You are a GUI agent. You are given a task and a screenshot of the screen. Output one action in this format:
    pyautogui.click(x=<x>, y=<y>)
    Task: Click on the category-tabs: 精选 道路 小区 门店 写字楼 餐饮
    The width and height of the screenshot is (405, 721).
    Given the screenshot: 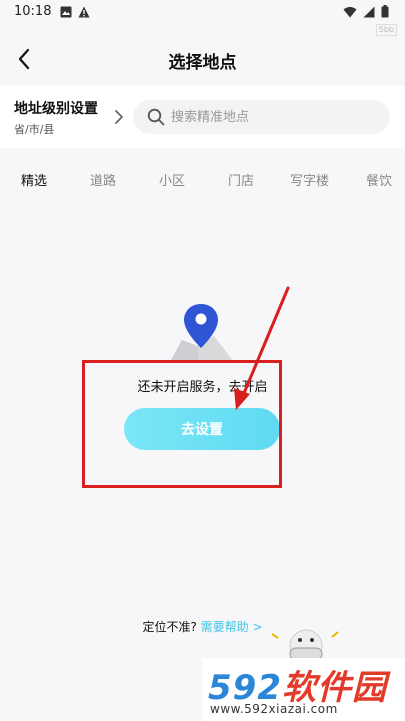 What is the action you would take?
    pyautogui.click(x=202, y=178)
    